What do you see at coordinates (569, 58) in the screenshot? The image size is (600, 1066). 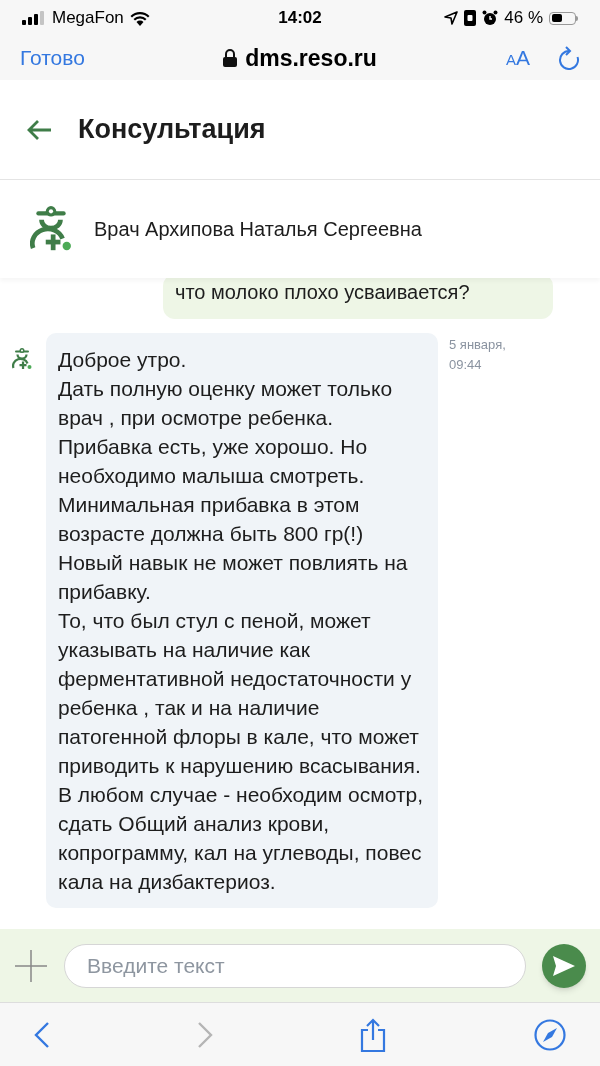 I see `reload-icon` at bounding box center [569, 58].